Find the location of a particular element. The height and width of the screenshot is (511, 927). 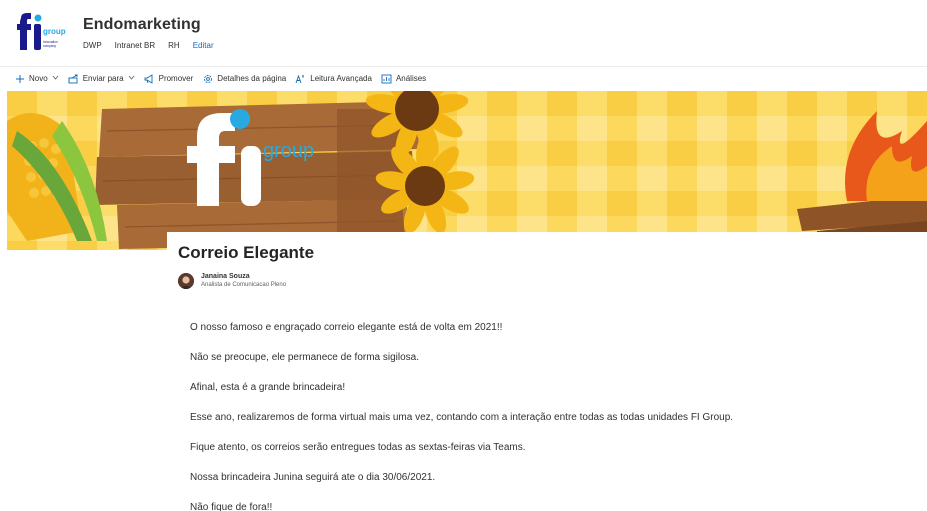

immersive-reader-icon is located at coordinates (300, 78).